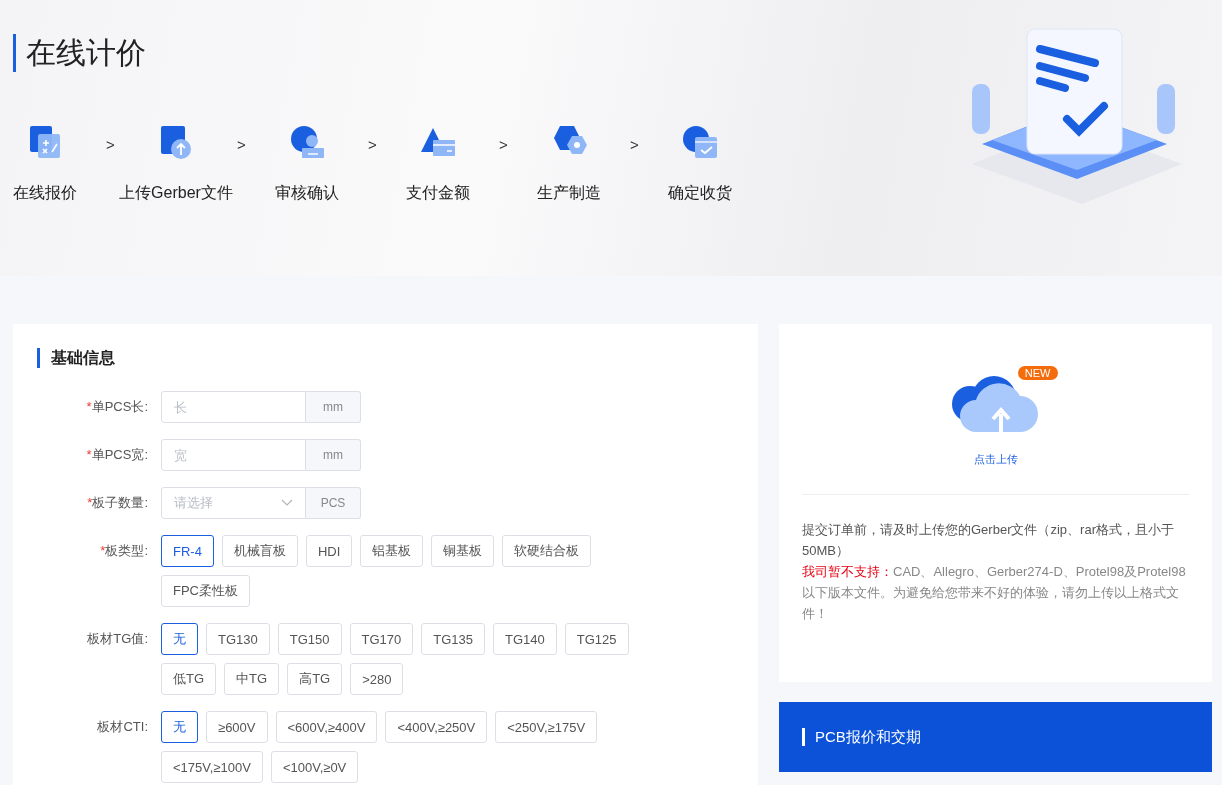  What do you see at coordinates (525, 639) in the screenshot?
I see `option-button: TG140` at bounding box center [525, 639].